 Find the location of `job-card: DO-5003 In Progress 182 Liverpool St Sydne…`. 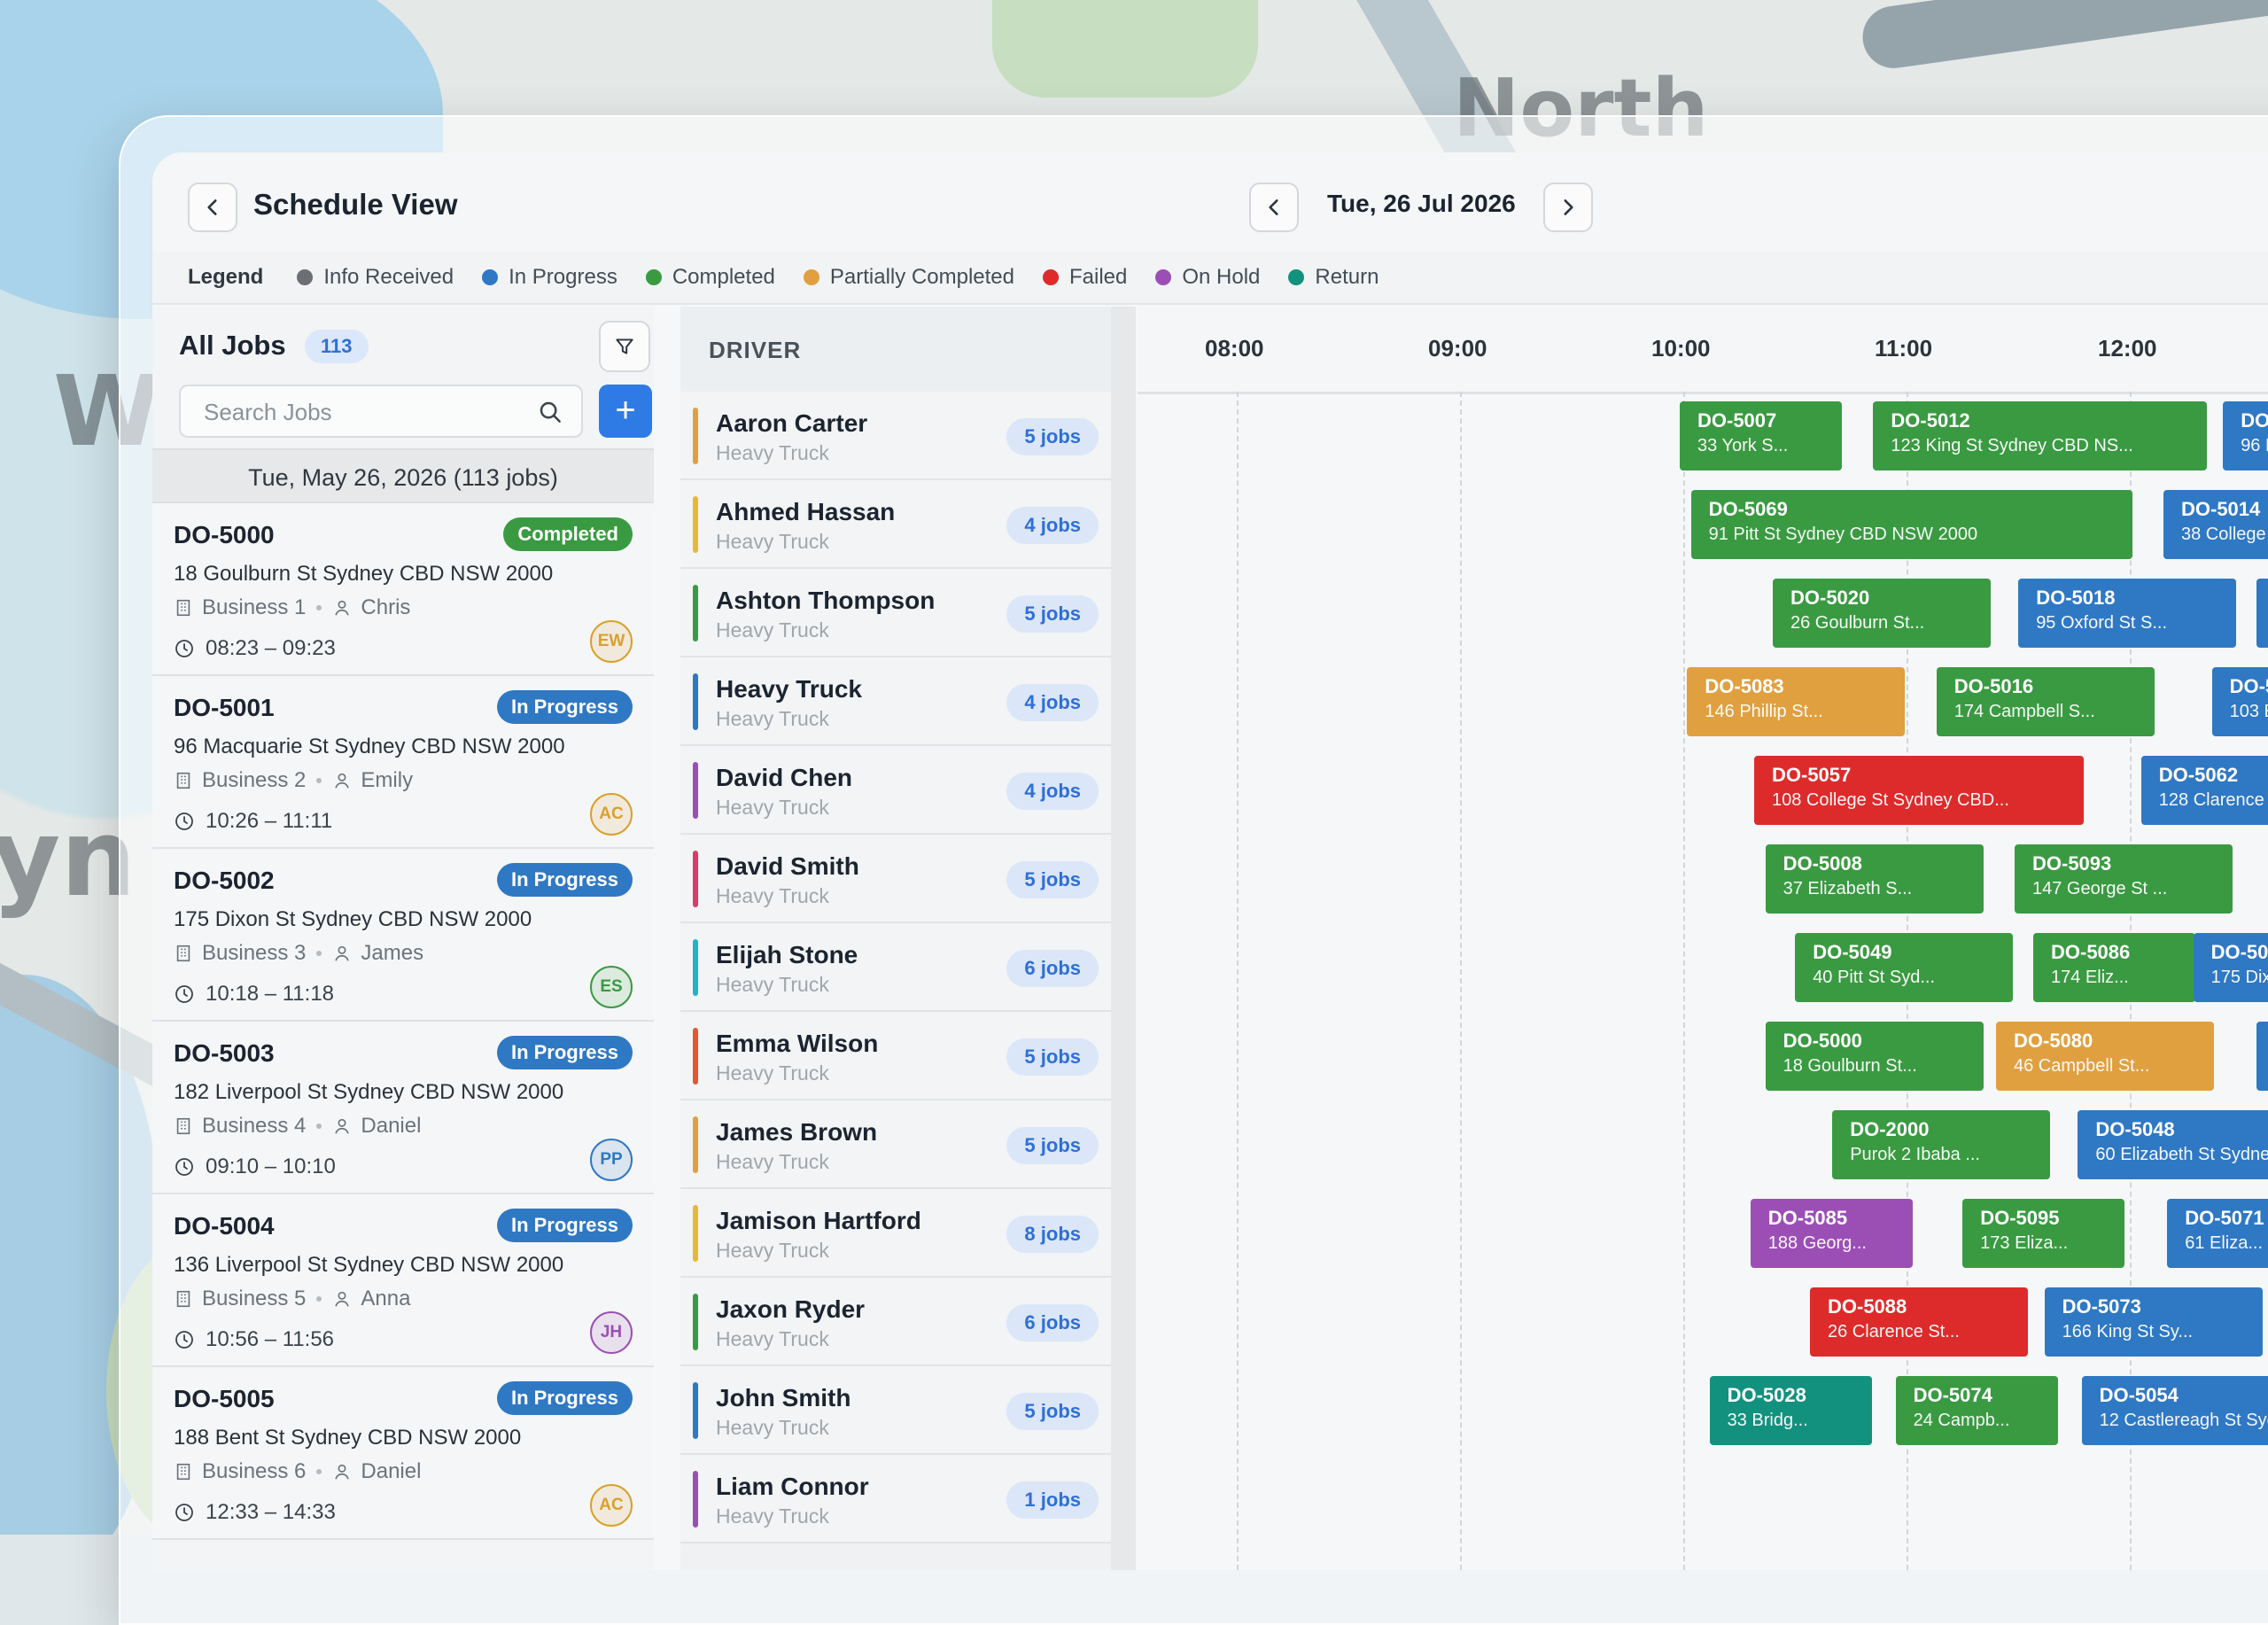

job-card: DO-5003 In Progress 182 Liverpool St Sydne… is located at coordinates (403, 1108).